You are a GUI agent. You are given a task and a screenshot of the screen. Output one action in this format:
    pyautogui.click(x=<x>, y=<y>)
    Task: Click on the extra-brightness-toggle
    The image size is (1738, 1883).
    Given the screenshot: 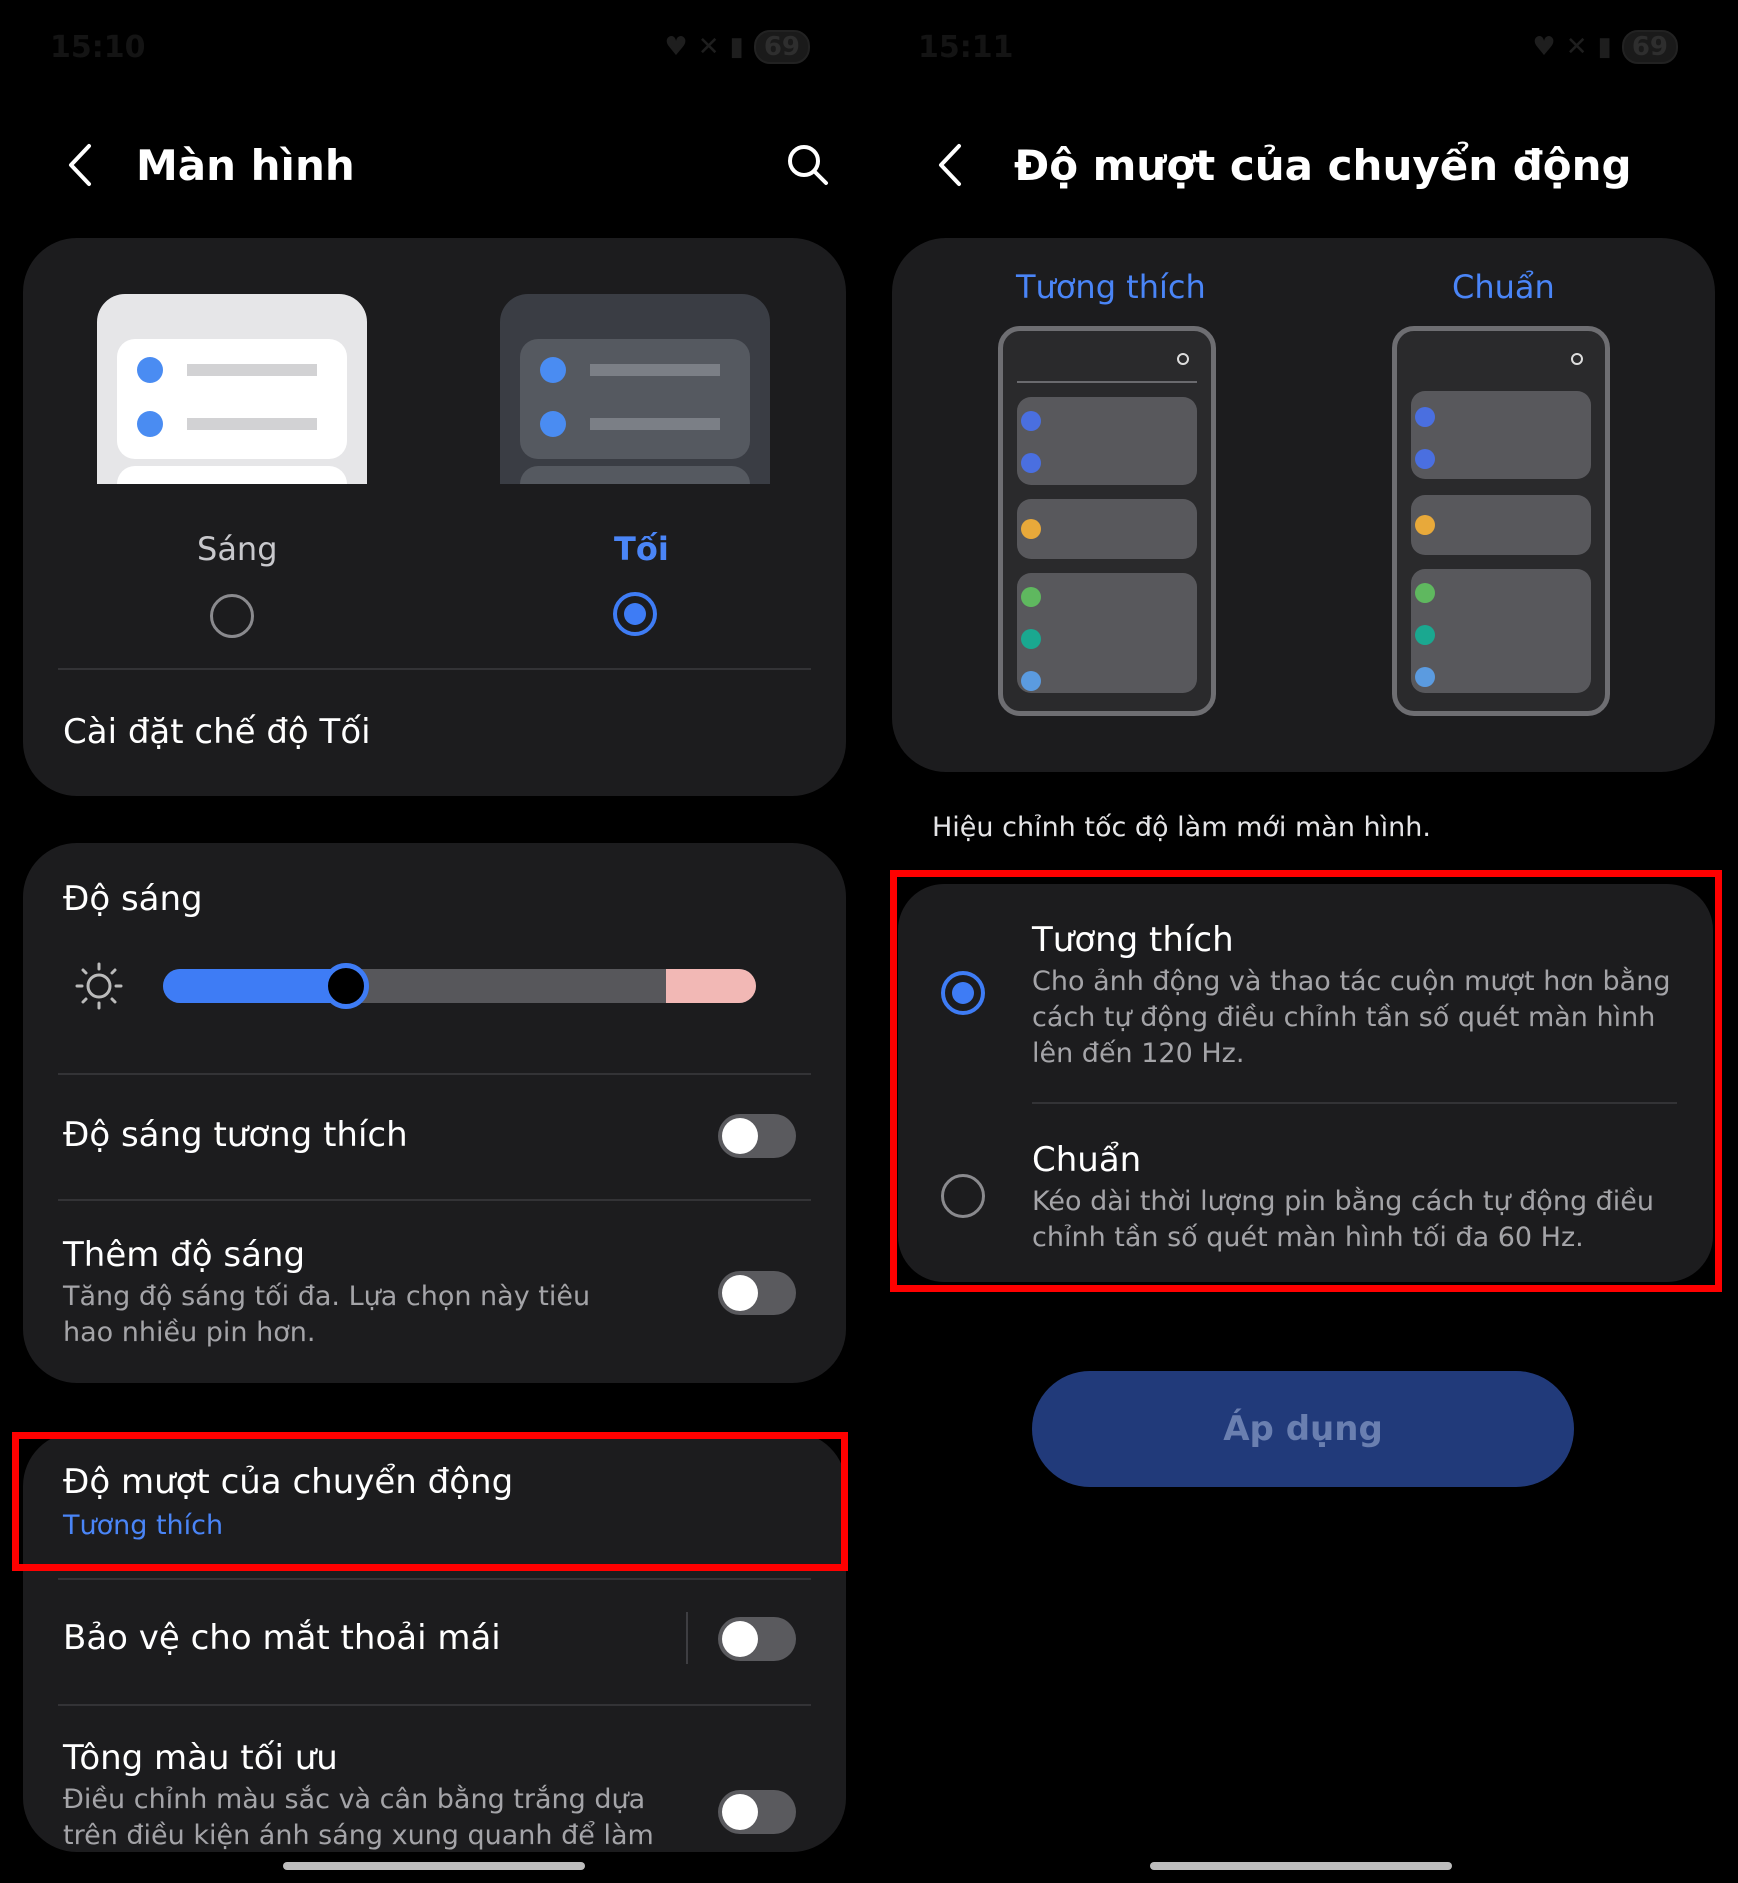 What is the action you would take?
    pyautogui.click(x=757, y=1293)
    